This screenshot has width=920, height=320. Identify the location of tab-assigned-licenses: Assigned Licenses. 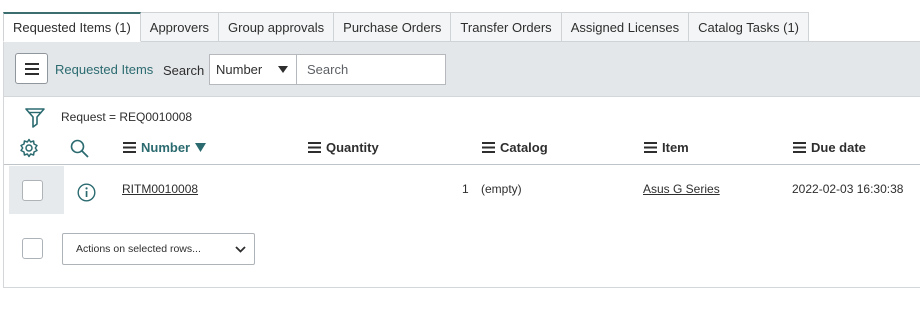
(625, 27).